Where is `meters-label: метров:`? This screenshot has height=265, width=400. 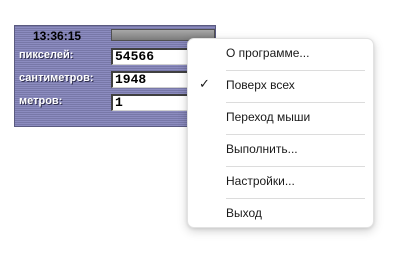 meters-label: метров: is located at coordinates (41, 101).